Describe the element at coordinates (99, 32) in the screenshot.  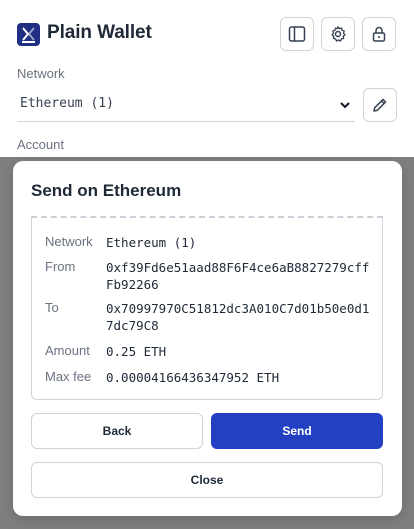
I see `app-title: Plain Wallet` at that location.